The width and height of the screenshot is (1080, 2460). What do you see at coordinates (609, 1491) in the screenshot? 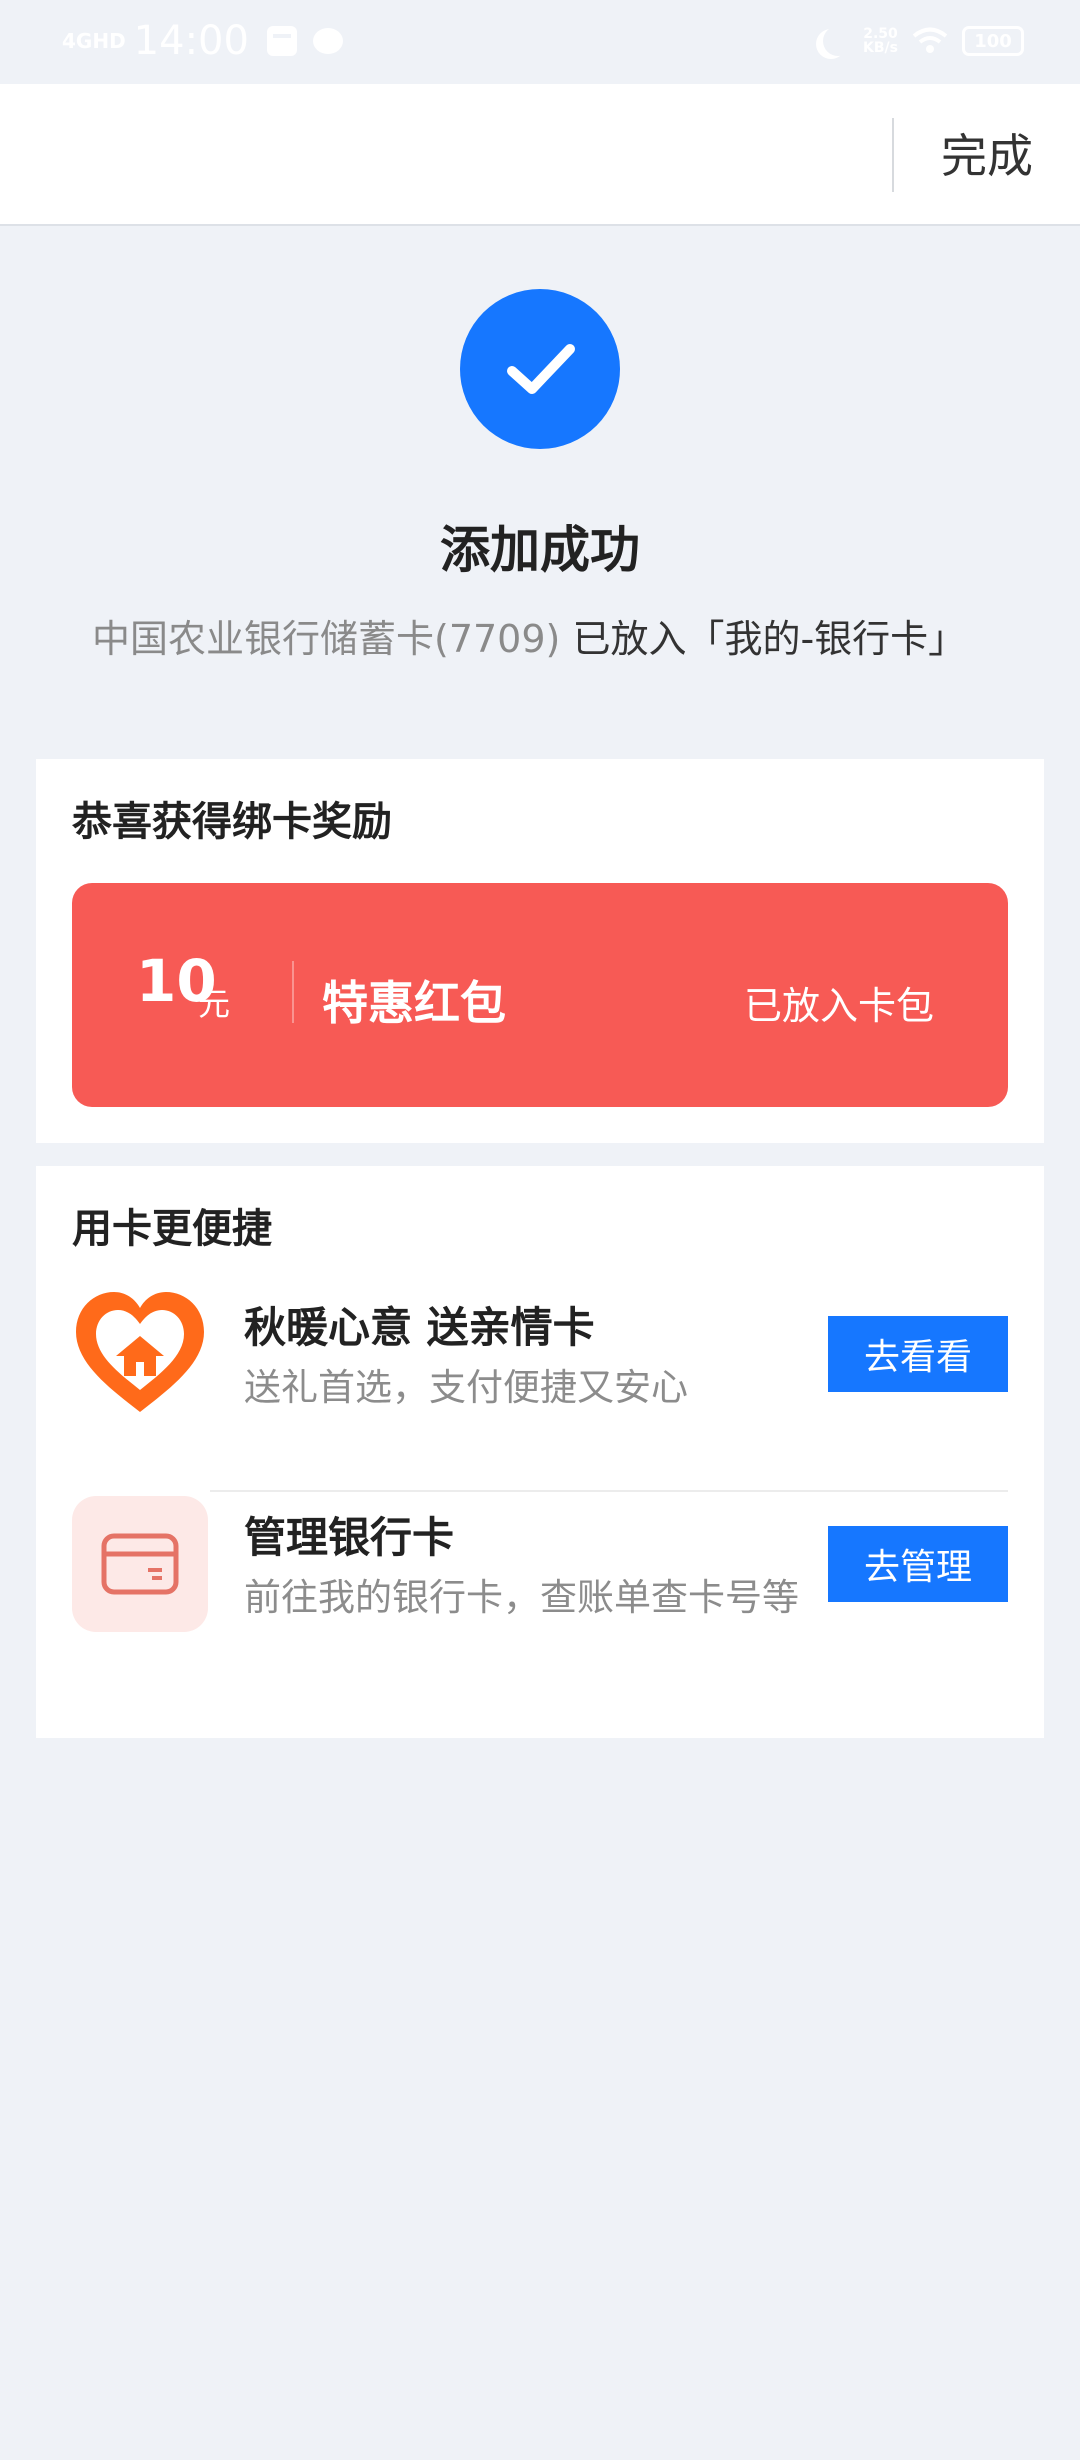
I see `row-divider` at bounding box center [609, 1491].